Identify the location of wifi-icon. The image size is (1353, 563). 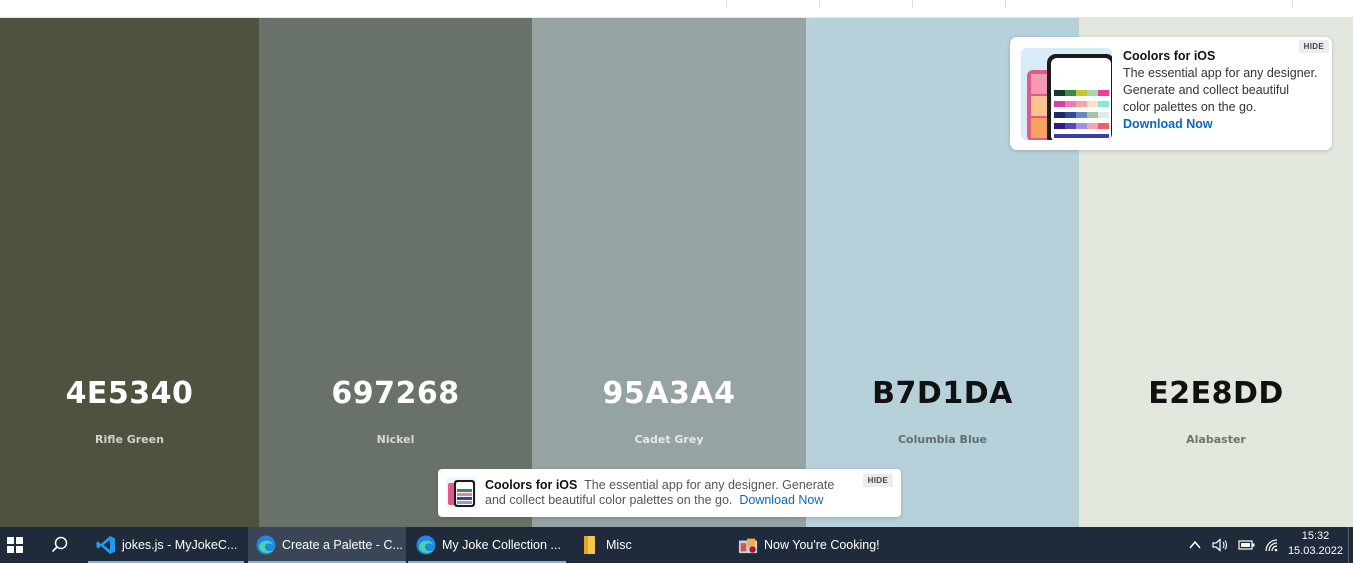
(1272, 545).